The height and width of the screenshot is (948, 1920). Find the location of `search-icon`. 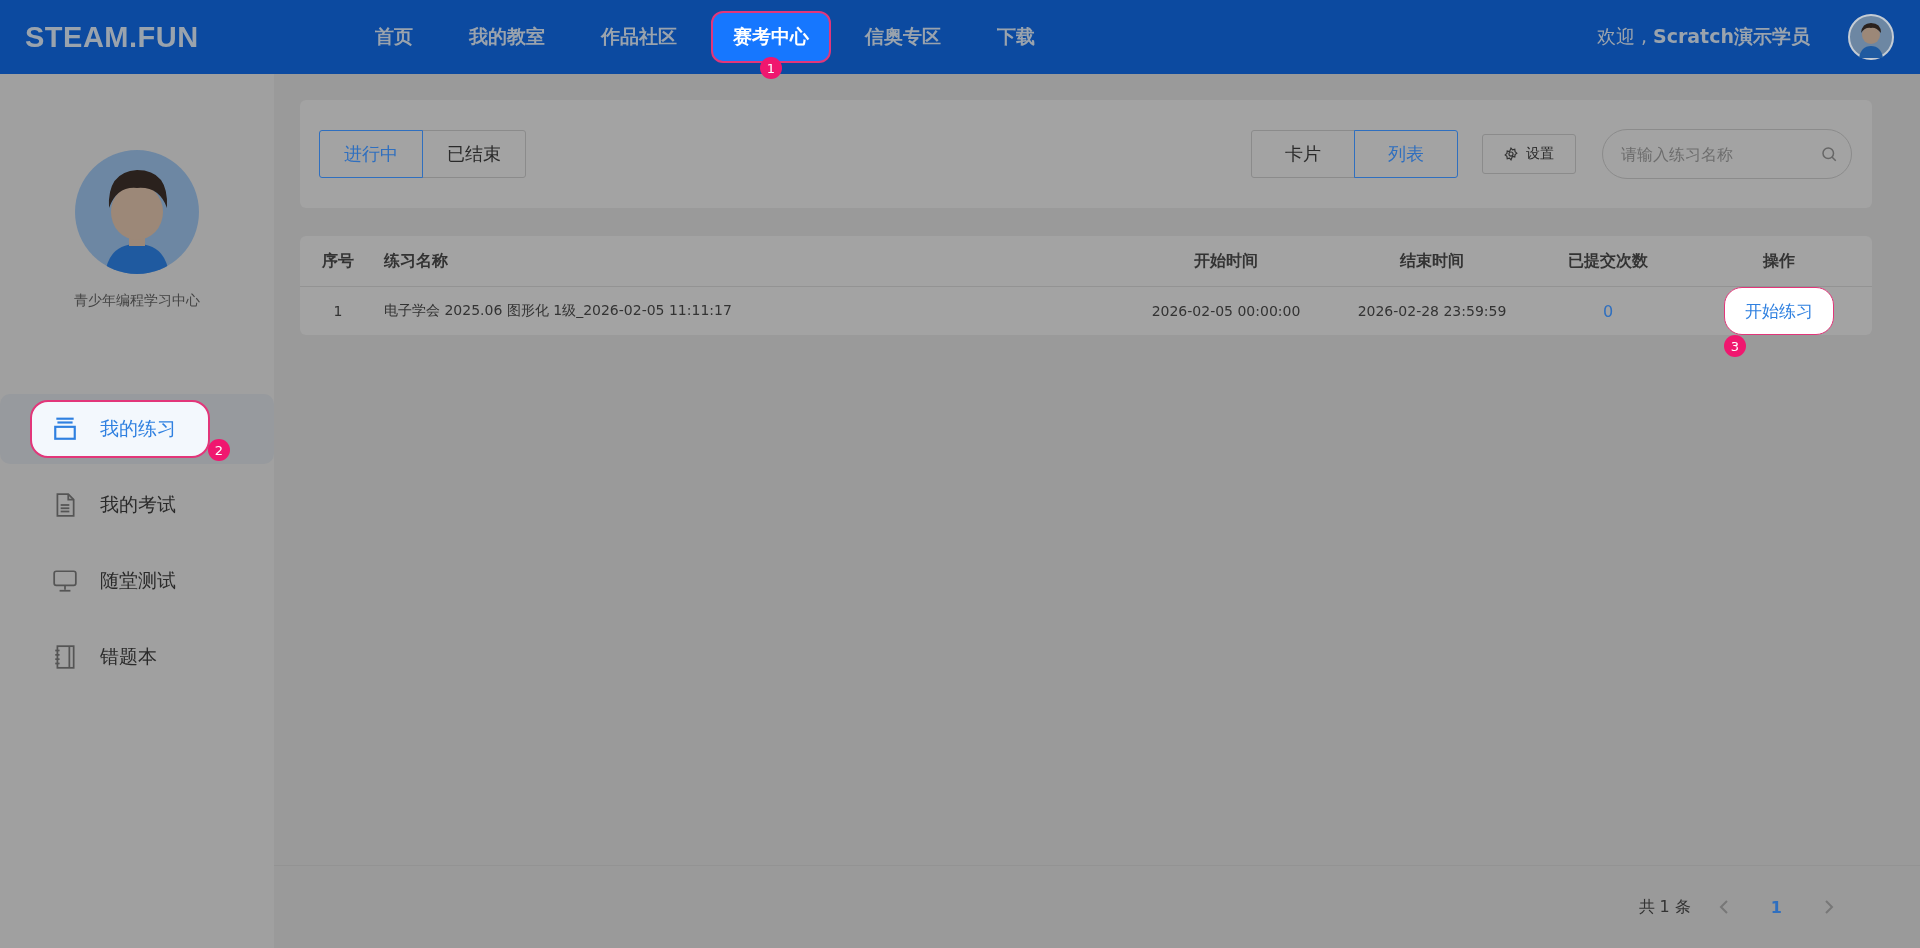

search-icon is located at coordinates (1829, 154).